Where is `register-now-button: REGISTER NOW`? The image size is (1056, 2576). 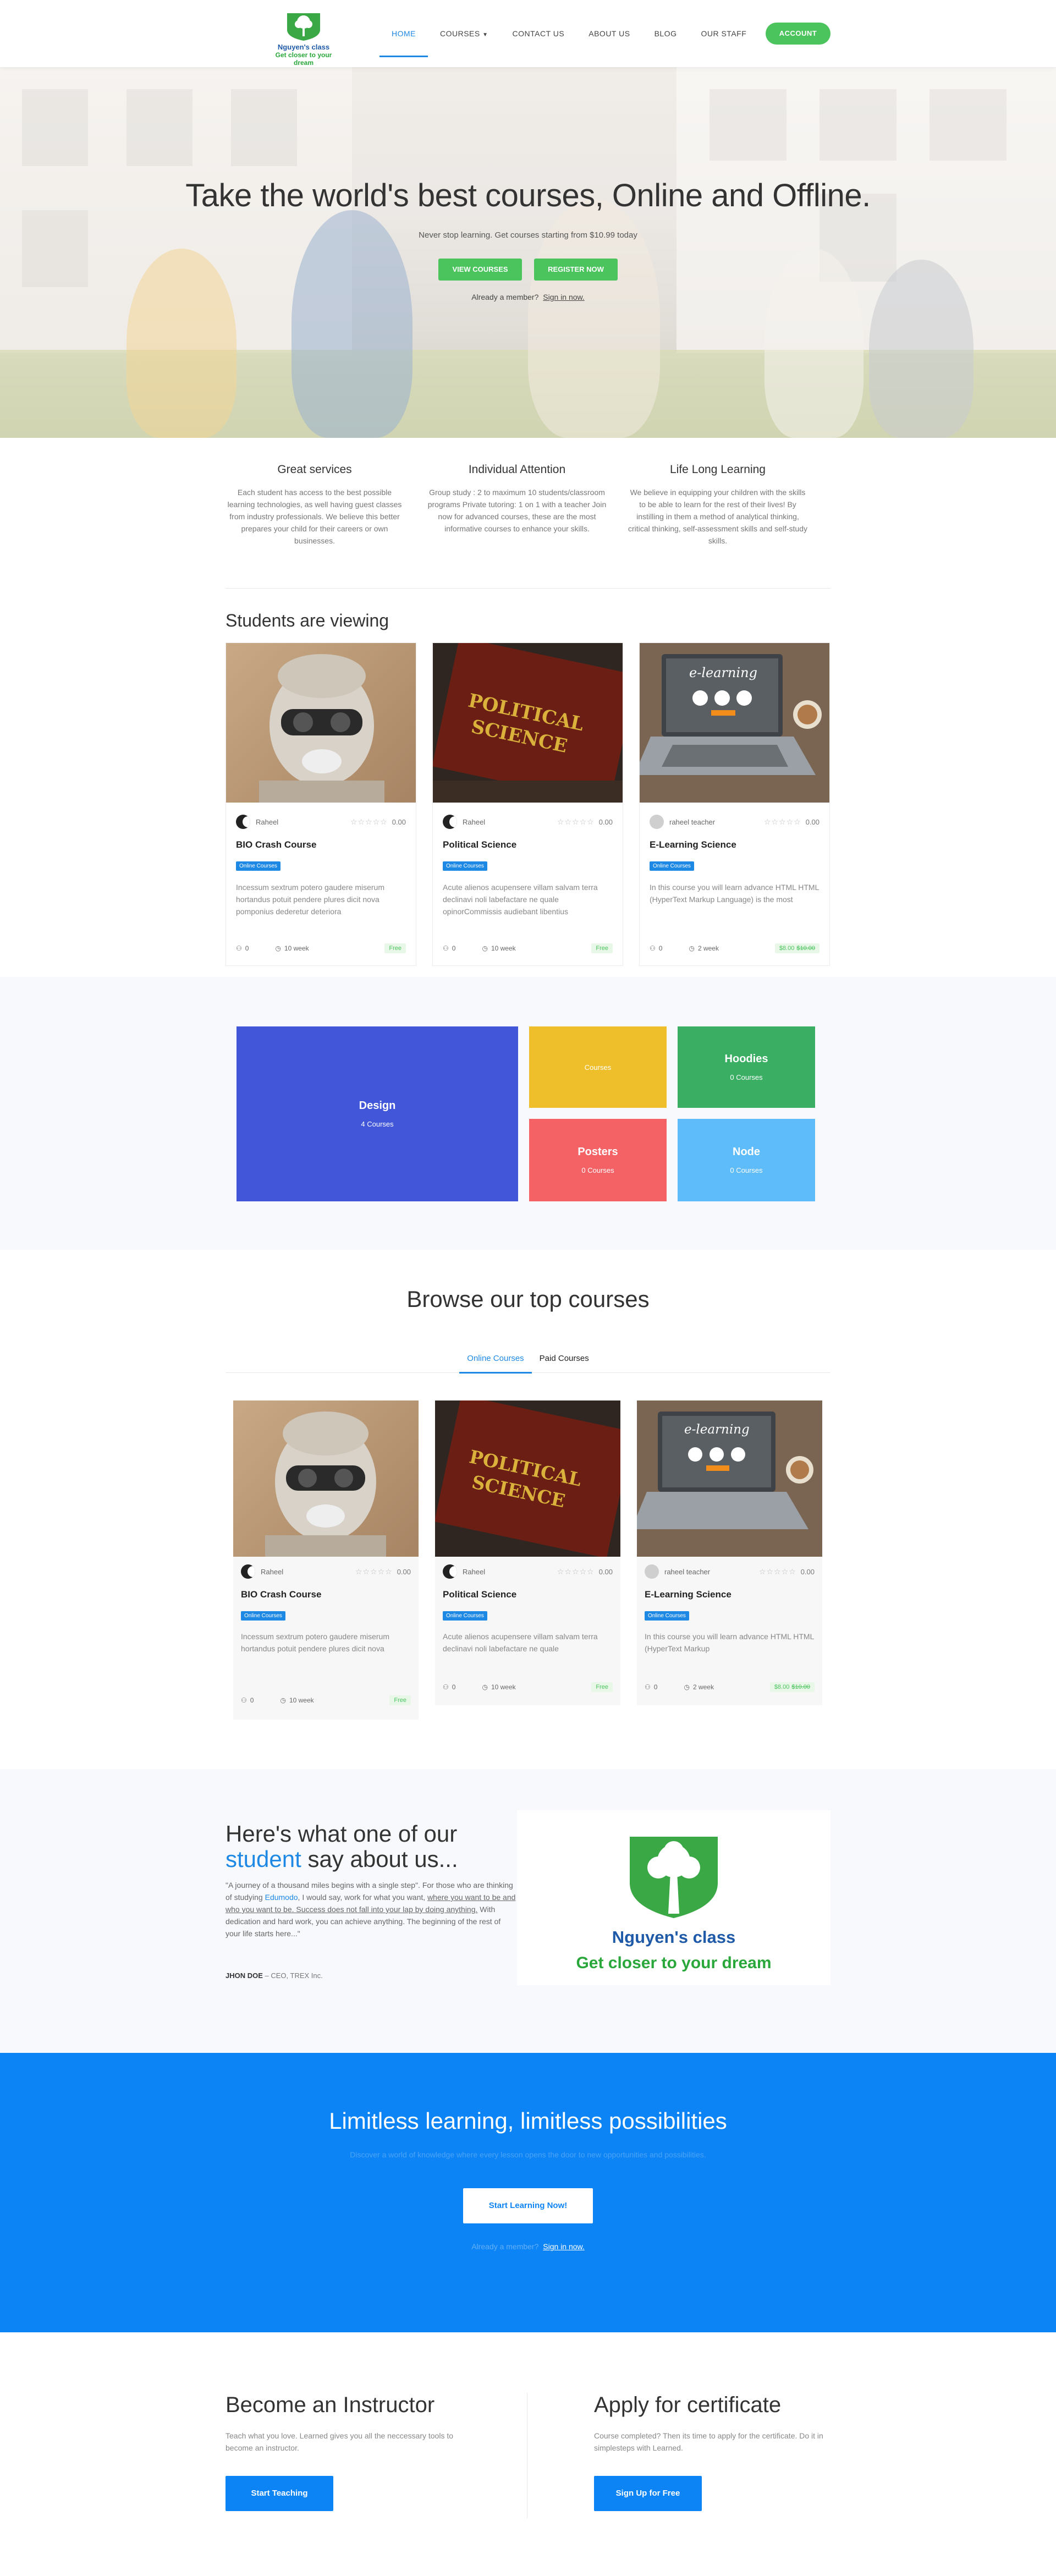
register-now-button: REGISTER NOW is located at coordinates (576, 270).